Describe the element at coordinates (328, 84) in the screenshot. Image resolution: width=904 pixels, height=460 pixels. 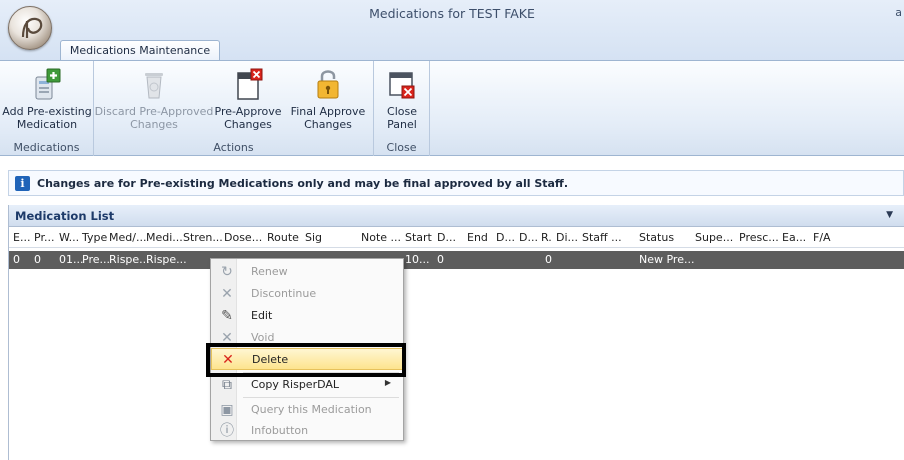
I see `padlock-icon` at that location.